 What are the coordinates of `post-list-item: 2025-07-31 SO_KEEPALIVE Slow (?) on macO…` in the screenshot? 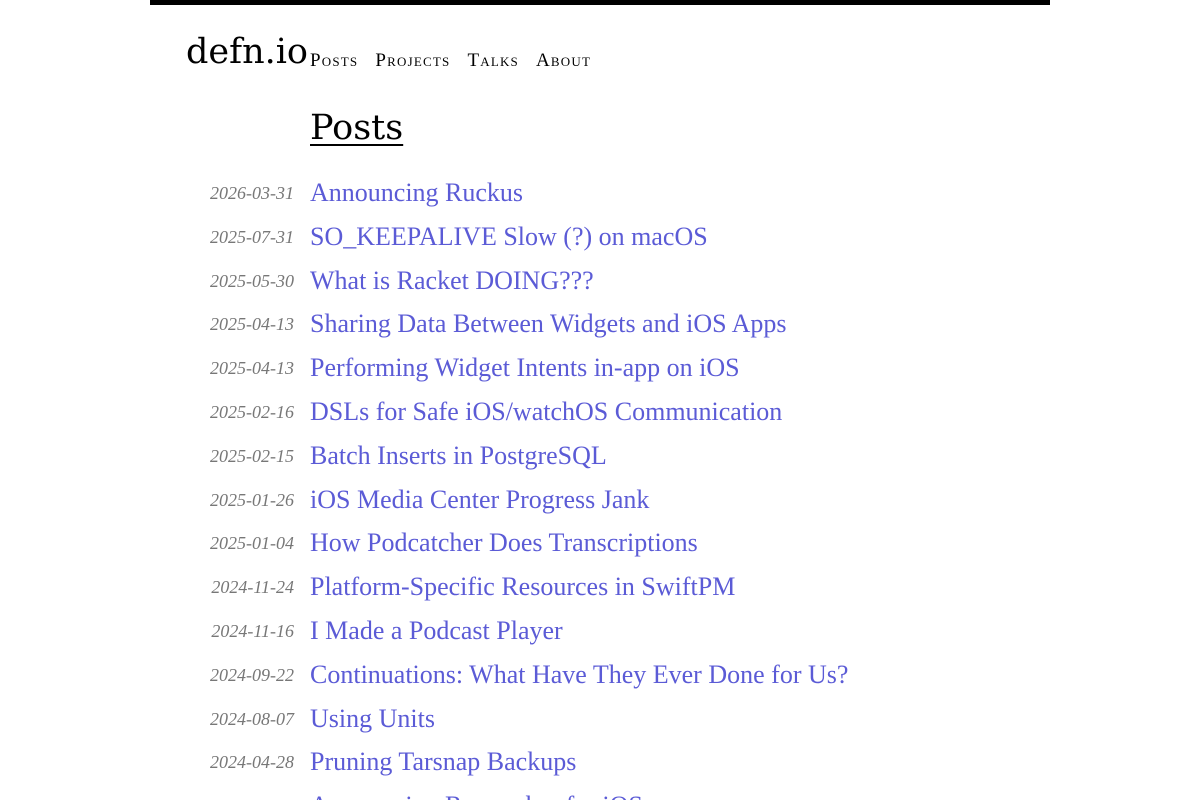 It's located at (600, 238).